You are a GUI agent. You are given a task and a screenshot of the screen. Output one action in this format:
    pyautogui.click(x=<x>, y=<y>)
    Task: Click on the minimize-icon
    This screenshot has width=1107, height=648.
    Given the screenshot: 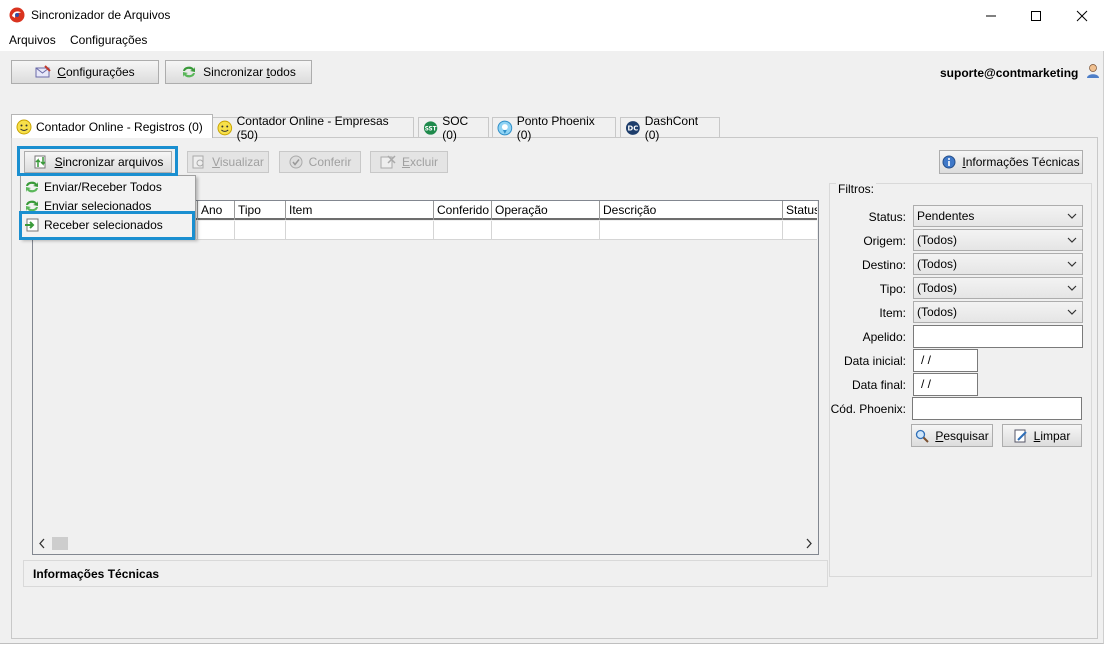 What is the action you would take?
    pyautogui.click(x=991, y=15)
    